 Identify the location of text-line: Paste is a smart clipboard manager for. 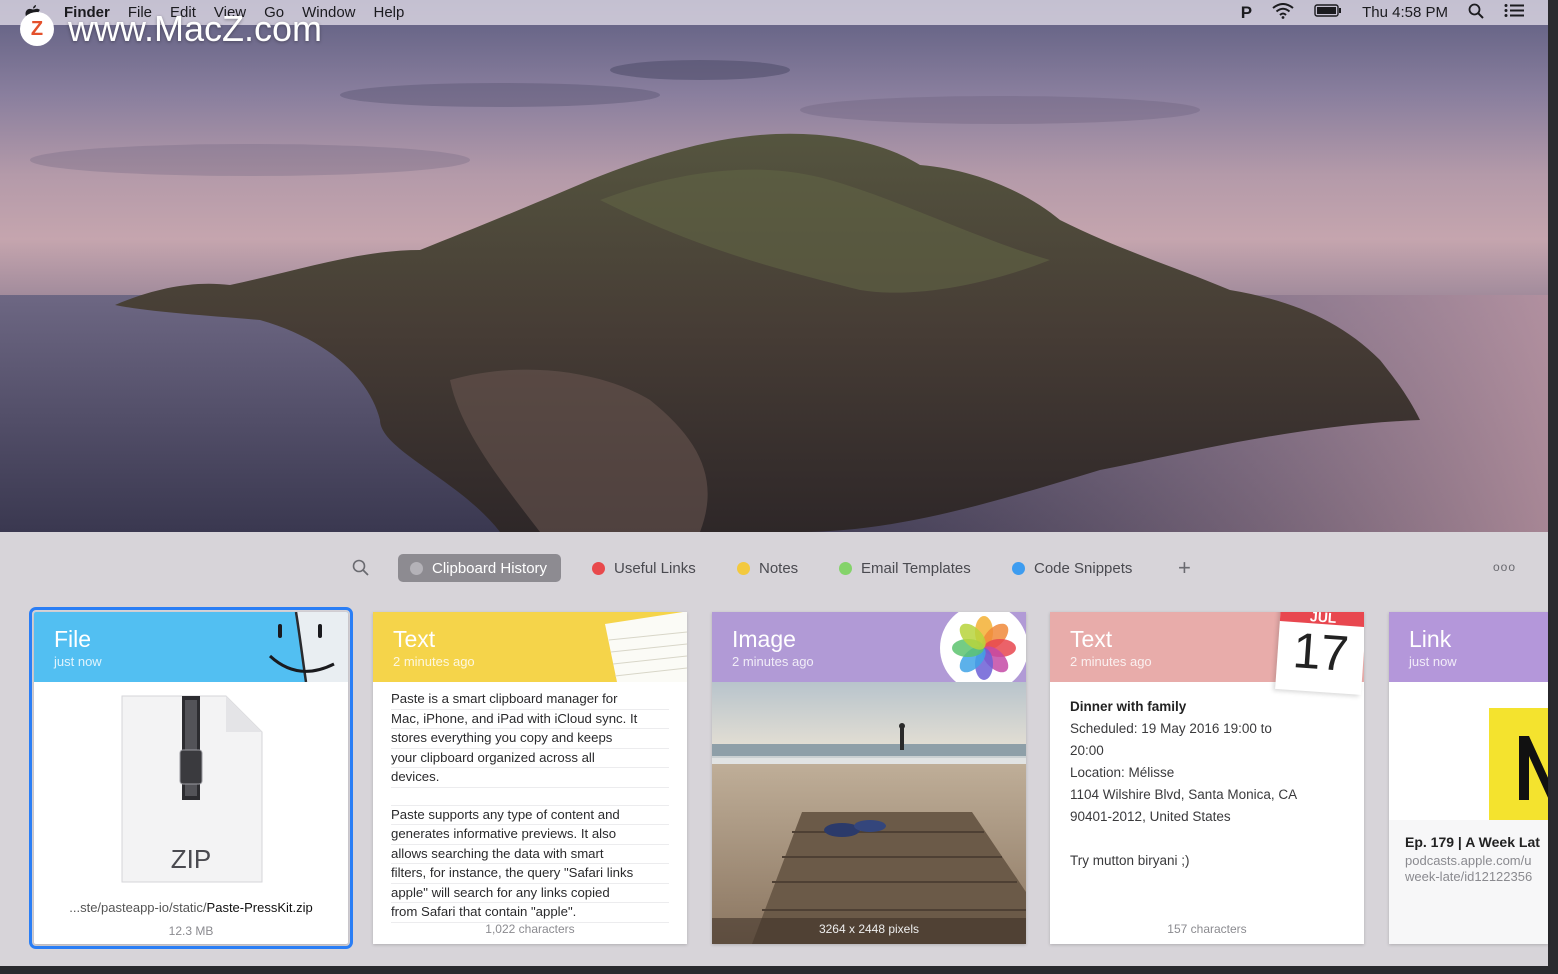
(530, 700).